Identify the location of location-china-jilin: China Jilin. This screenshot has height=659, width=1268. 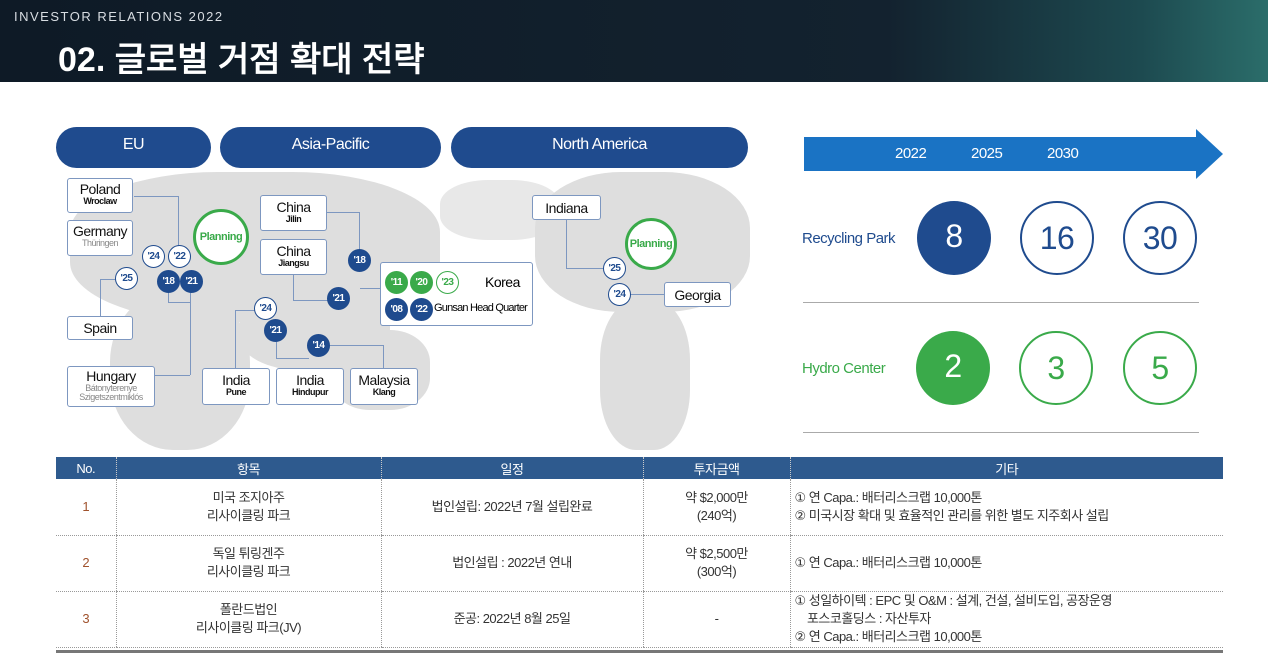
(293, 213).